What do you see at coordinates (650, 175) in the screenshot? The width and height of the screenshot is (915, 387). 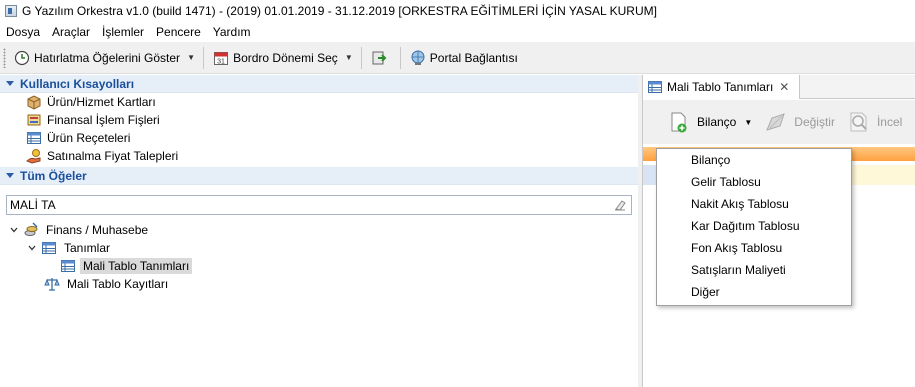 I see `grid-row-indicator` at bounding box center [650, 175].